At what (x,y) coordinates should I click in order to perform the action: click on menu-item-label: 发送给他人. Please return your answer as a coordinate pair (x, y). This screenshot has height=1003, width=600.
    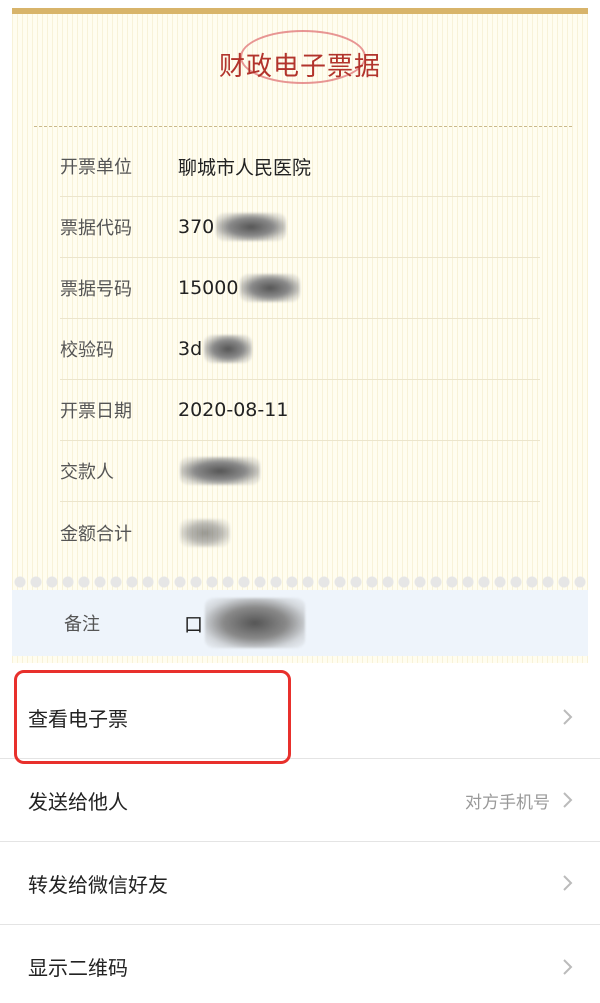
    Looking at the image, I should click on (78, 801).